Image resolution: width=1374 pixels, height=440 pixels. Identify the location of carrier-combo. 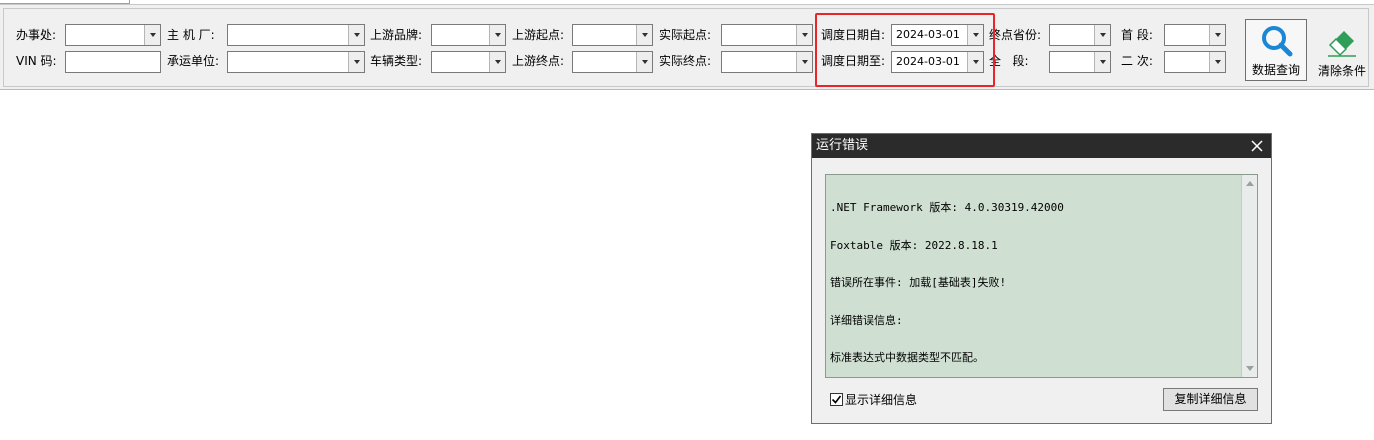
(296, 62).